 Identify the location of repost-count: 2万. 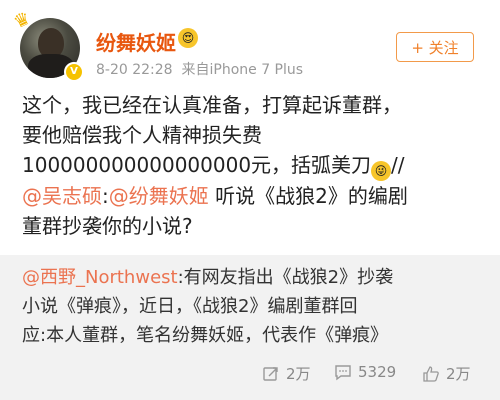
(298, 374).